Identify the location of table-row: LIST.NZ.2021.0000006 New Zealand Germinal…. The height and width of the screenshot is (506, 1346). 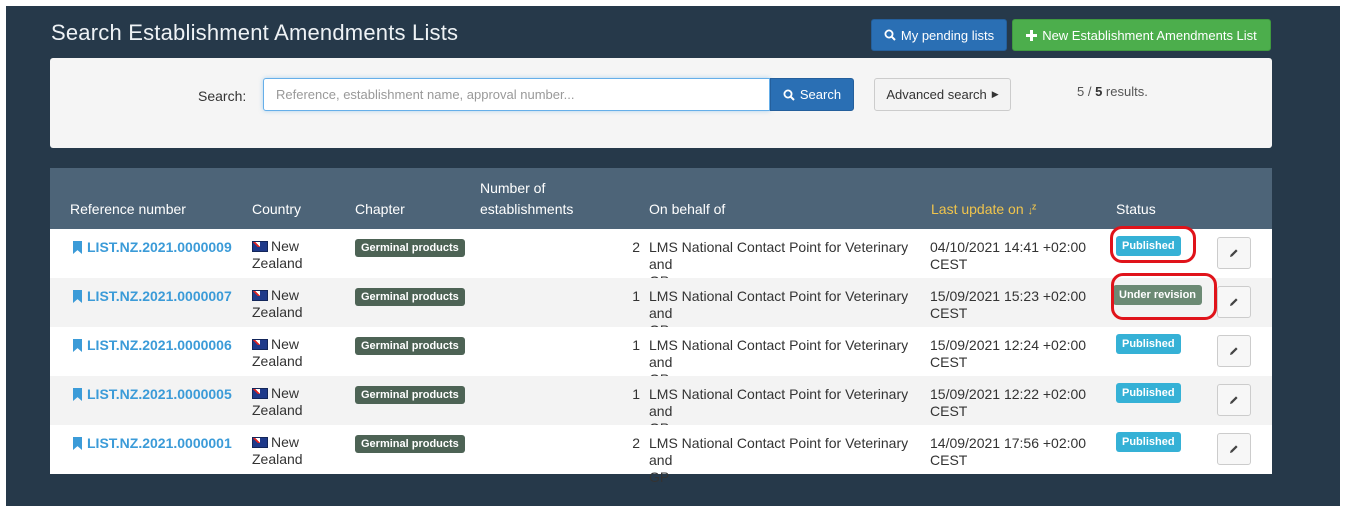
(661, 357).